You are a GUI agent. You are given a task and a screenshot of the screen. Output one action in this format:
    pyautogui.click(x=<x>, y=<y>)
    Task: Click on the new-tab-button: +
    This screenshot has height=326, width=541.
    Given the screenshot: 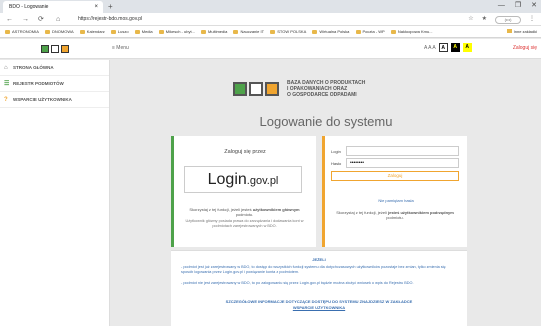 What is the action you would take?
    pyautogui.click(x=110, y=6)
    